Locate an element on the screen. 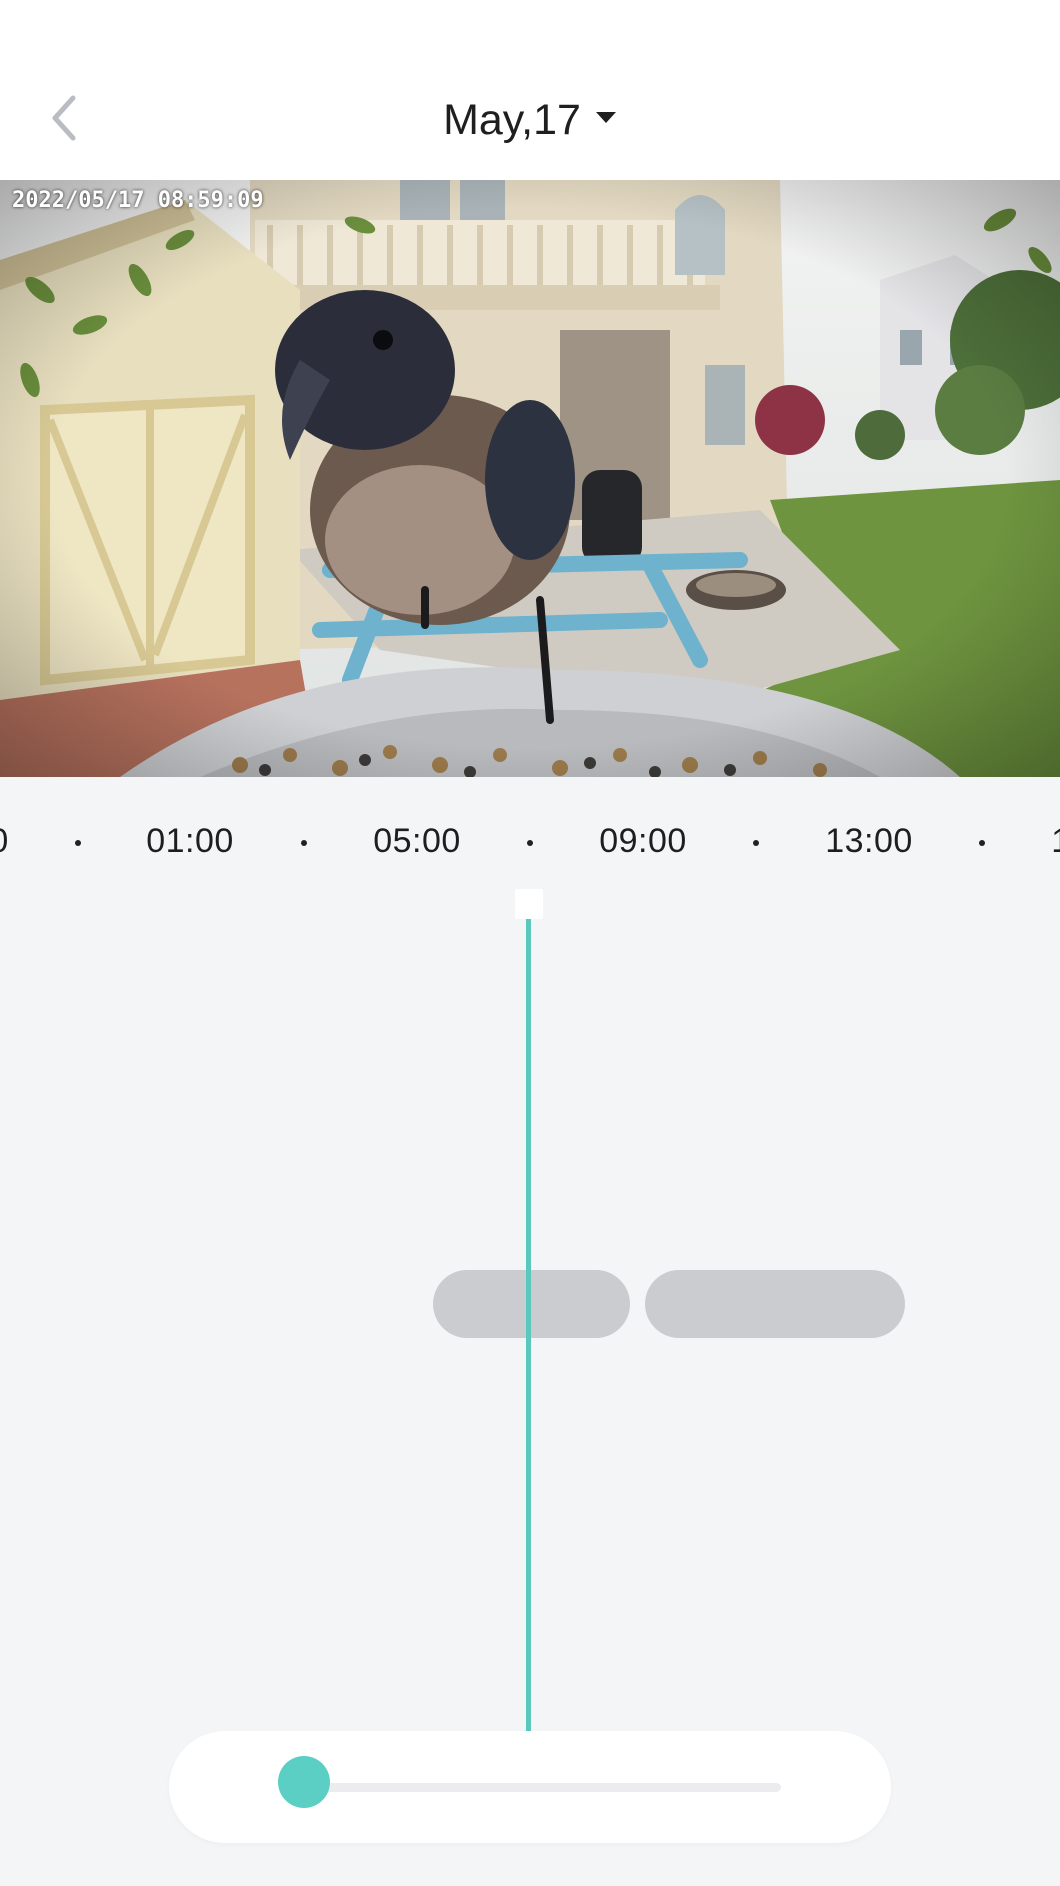 This screenshot has height=1886, width=1060. zoom-slider-track is located at coordinates (530, 1787).